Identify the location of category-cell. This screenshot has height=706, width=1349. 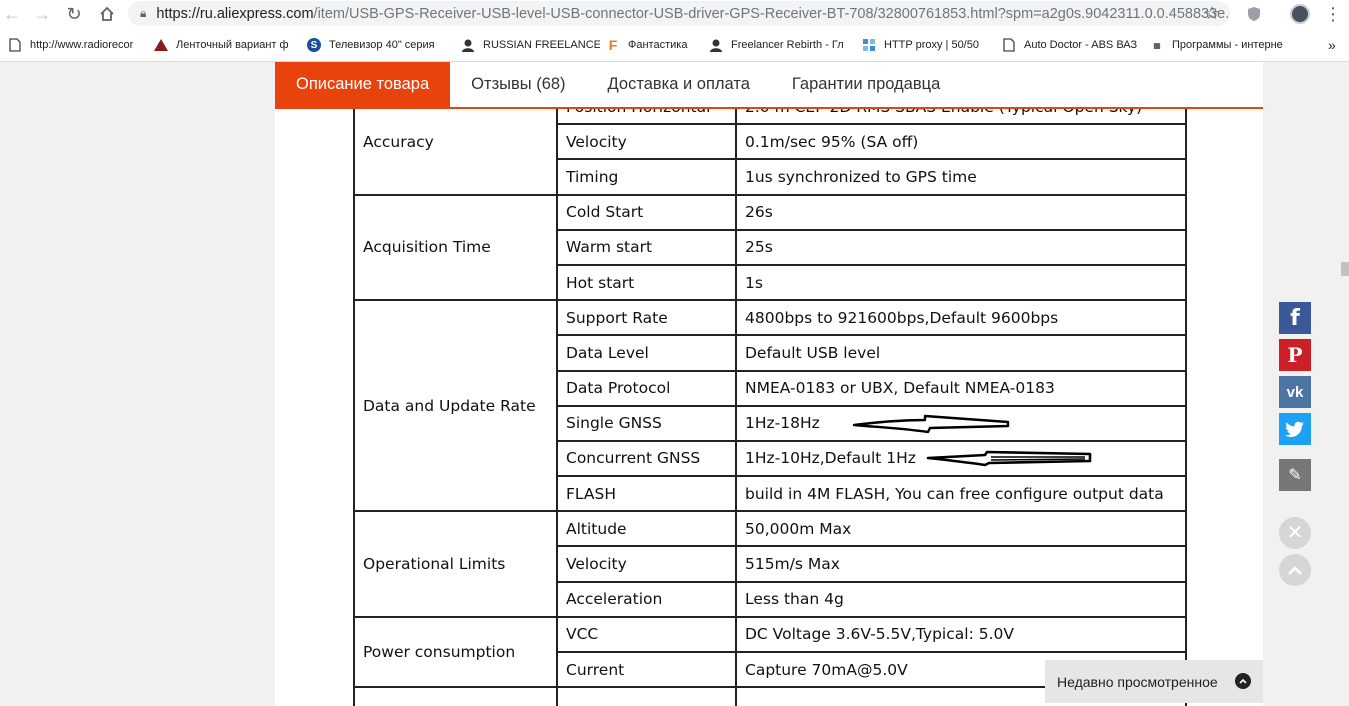
(455, 696).